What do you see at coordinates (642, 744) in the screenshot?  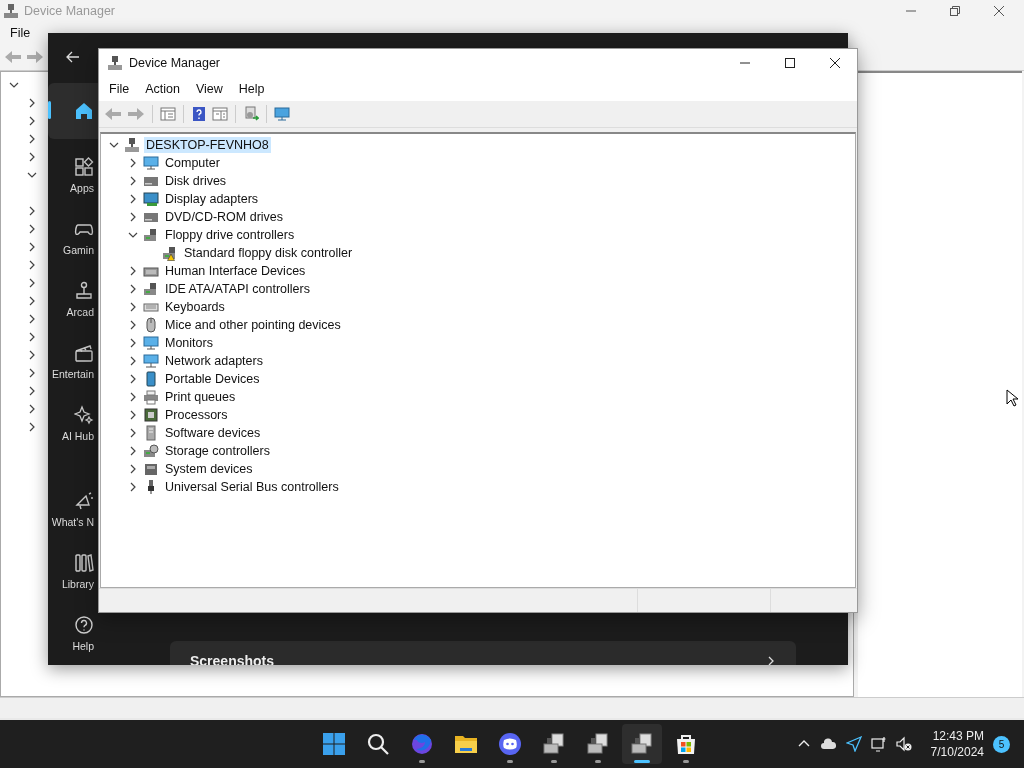 I see `taskbar-button` at bounding box center [642, 744].